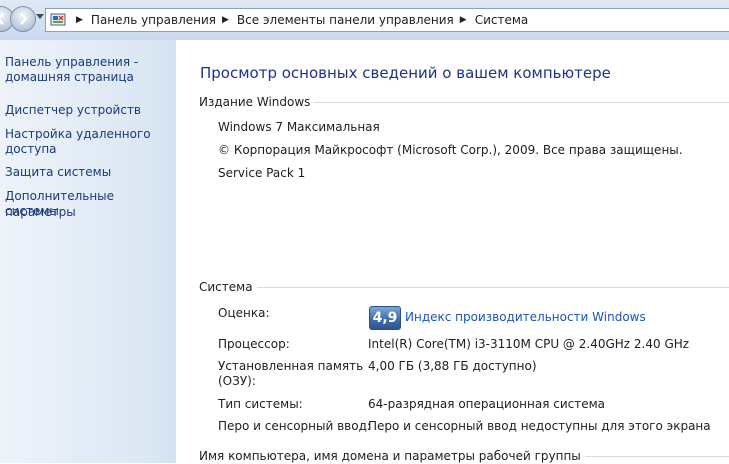 The width and height of the screenshot is (729, 464). I want to click on breadcrumb-system: Система, so click(502, 20).